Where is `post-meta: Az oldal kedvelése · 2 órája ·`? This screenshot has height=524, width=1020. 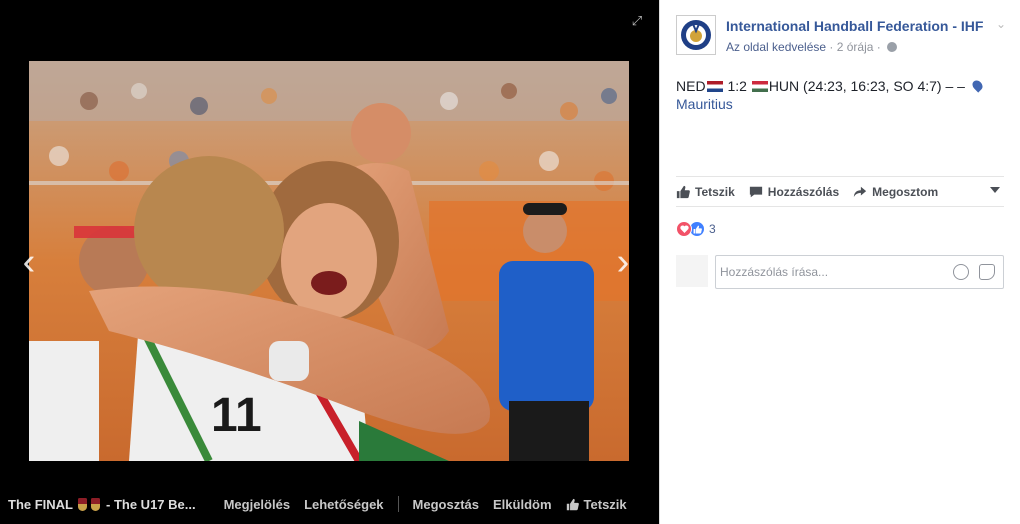
post-meta: Az oldal kedvelése · 2 órája · is located at coordinates (812, 47).